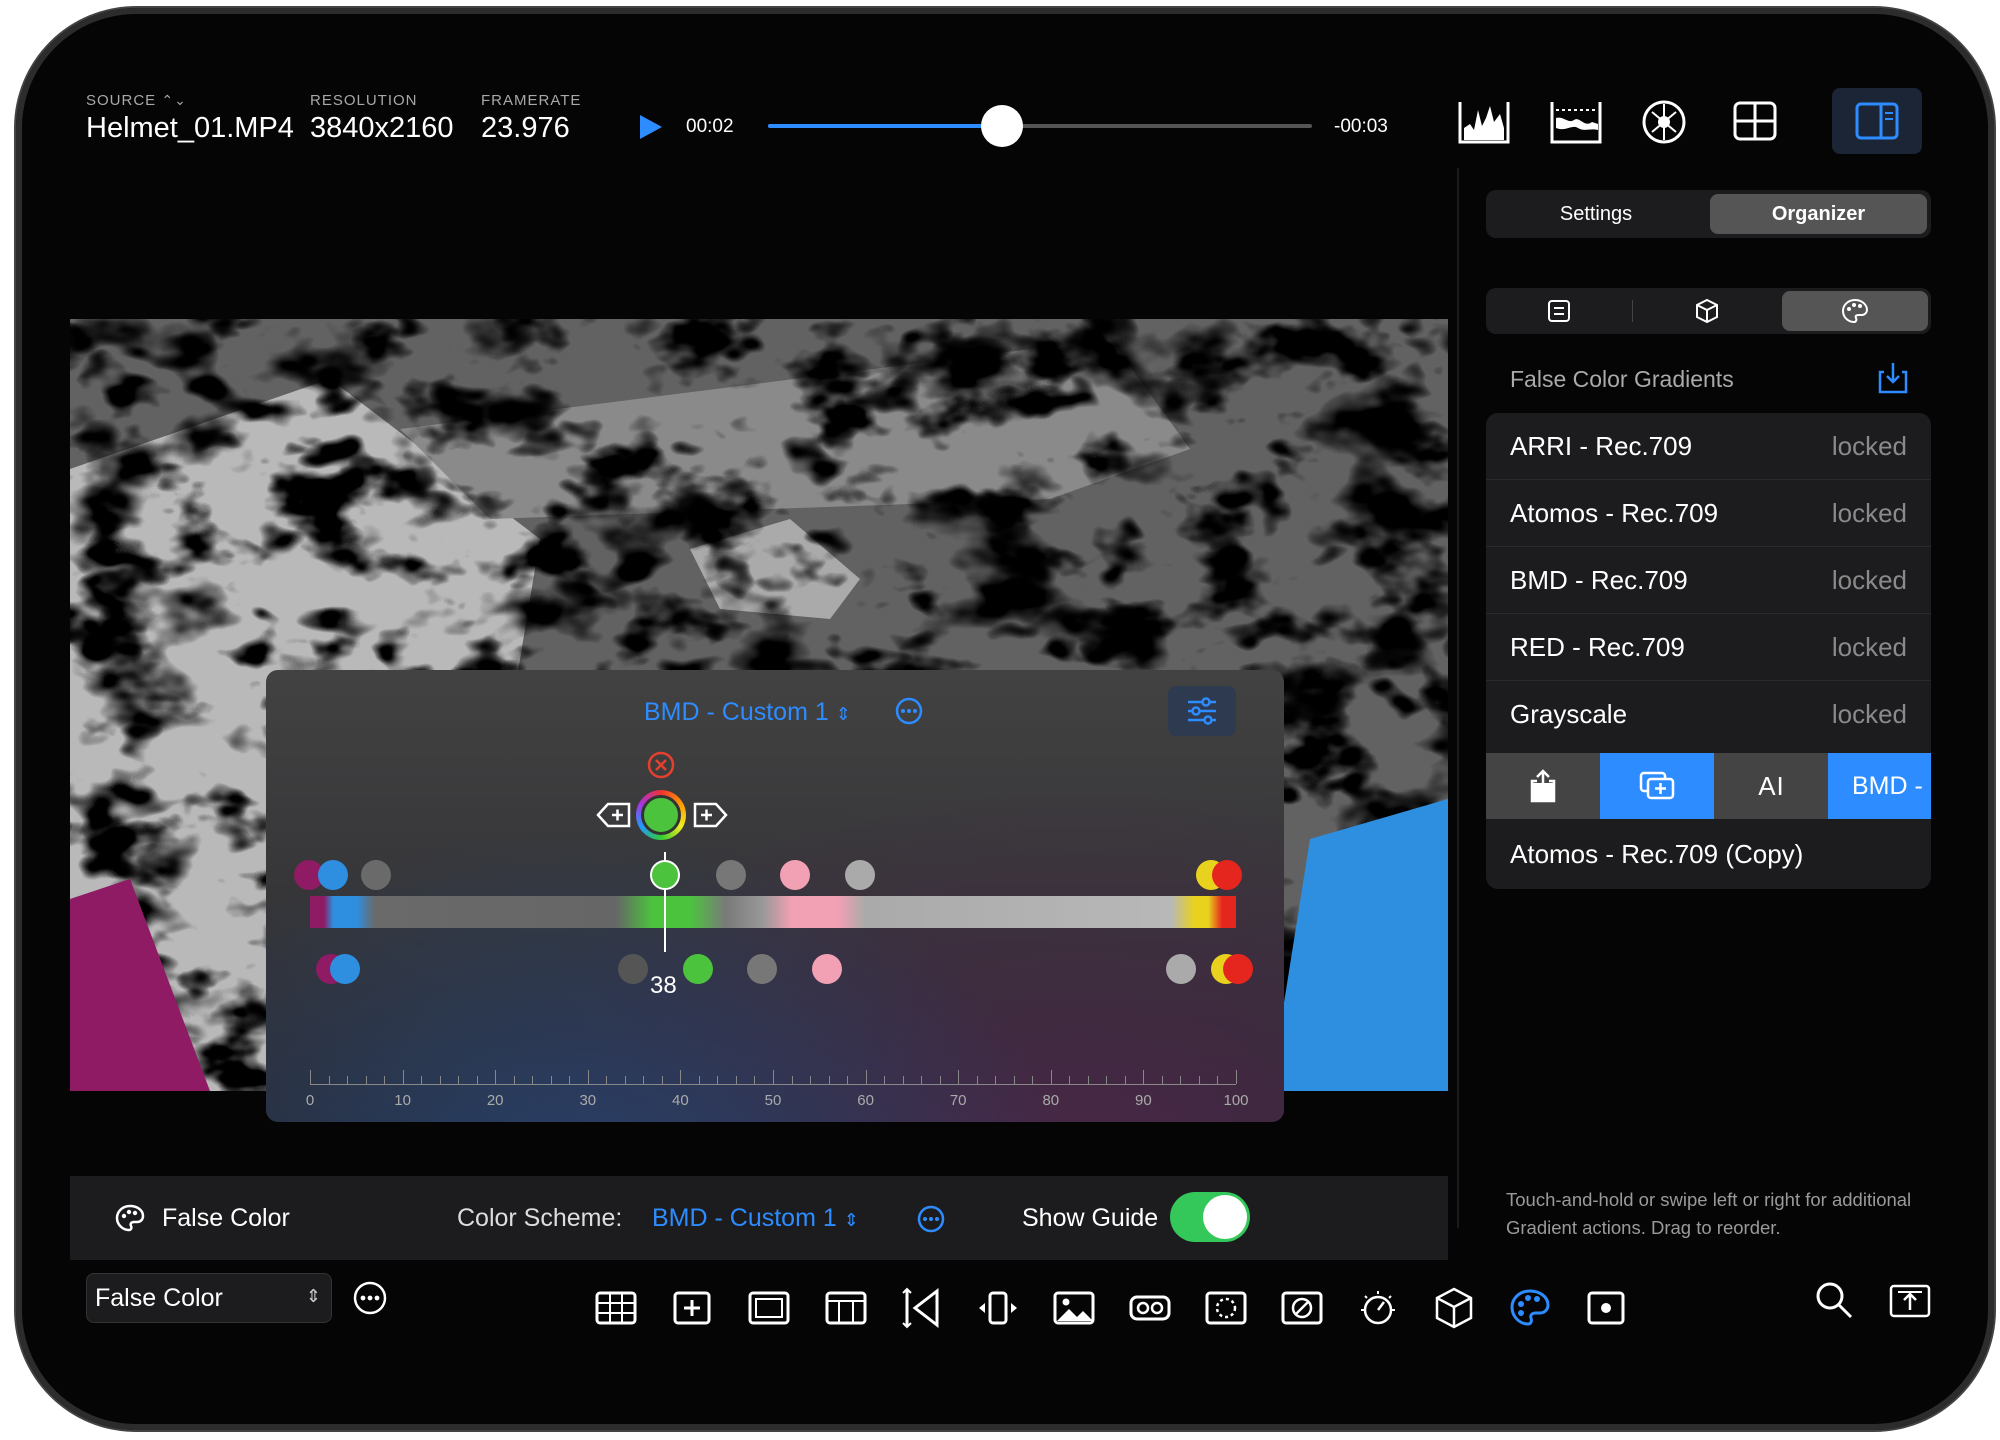 This screenshot has height=1440, width=2000. What do you see at coordinates (773, 912) in the screenshot?
I see `gradient-bar` at bounding box center [773, 912].